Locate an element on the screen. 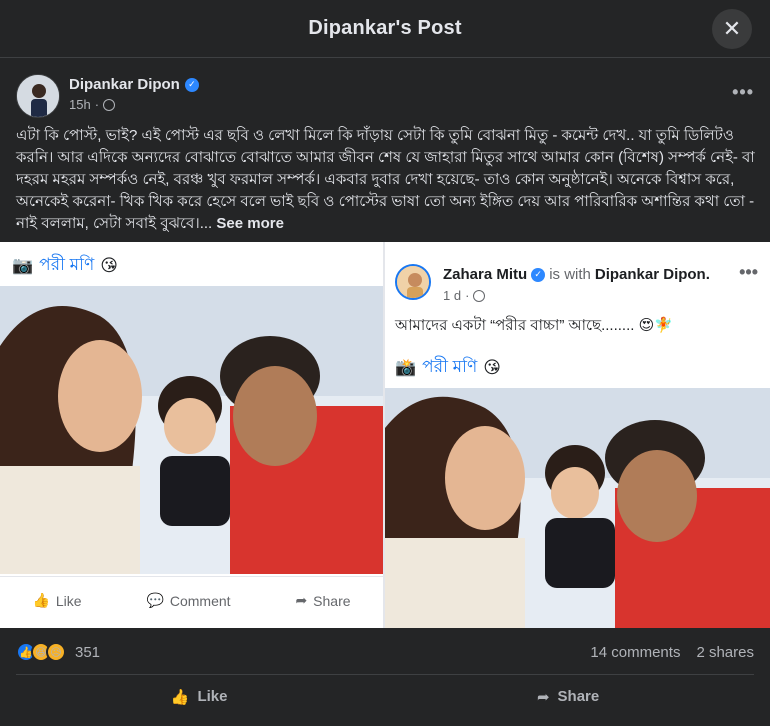  reactions-summary: 👍 😆 😥 351 is located at coordinates (58, 652).